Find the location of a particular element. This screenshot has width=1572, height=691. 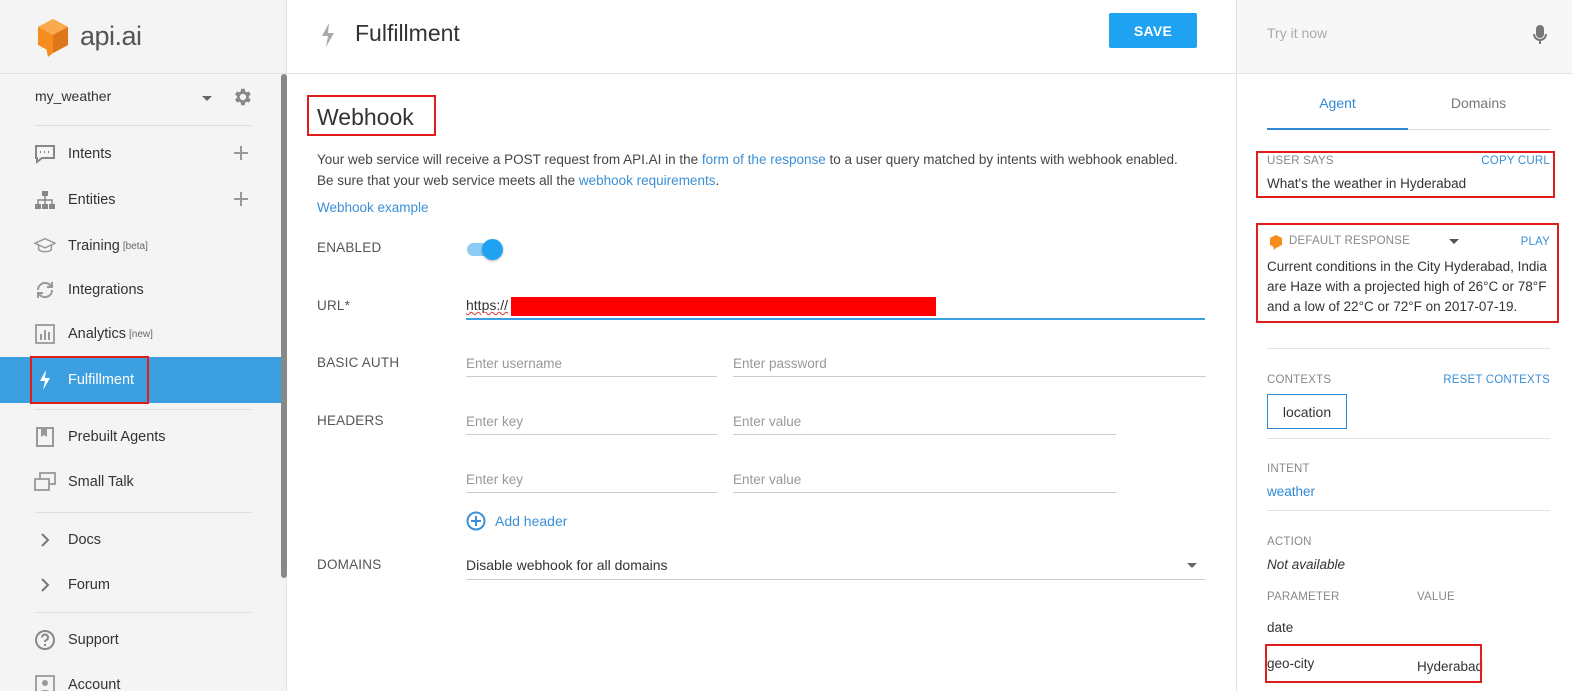

agent-selector: my_weather is located at coordinates (141, 96).